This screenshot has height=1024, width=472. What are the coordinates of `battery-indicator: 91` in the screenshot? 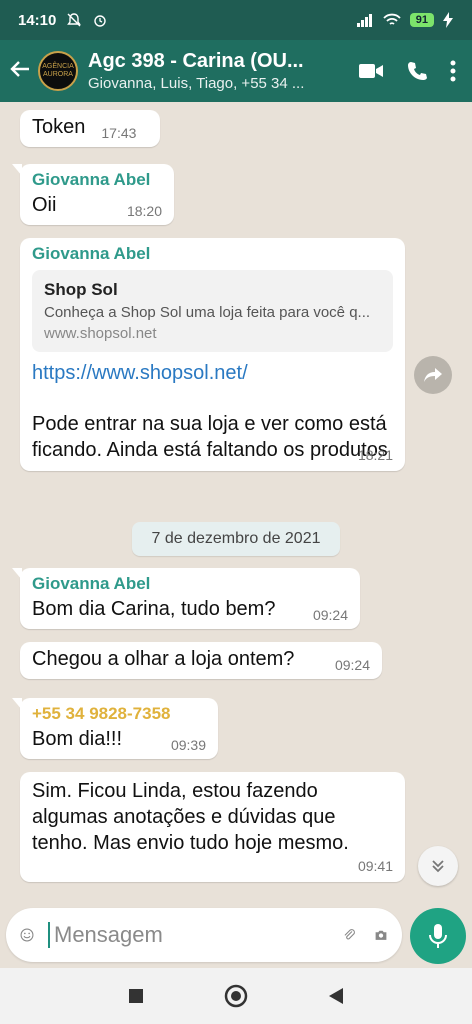 It's located at (421, 20).